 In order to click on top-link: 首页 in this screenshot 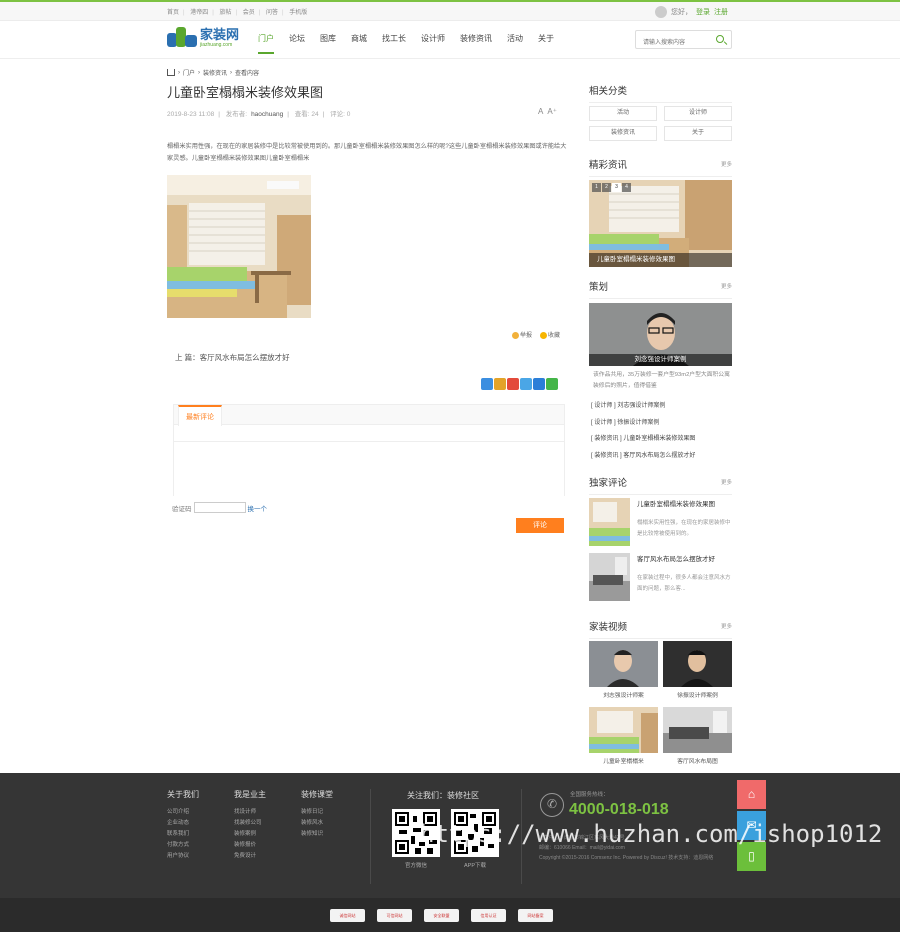, I will do `click(173, 13)`.